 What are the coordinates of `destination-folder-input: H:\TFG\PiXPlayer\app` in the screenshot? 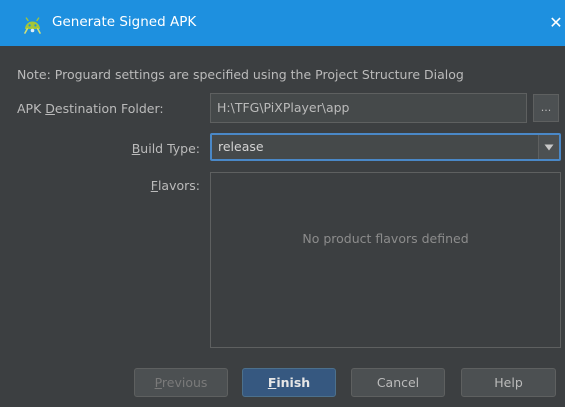 It's located at (368, 108).